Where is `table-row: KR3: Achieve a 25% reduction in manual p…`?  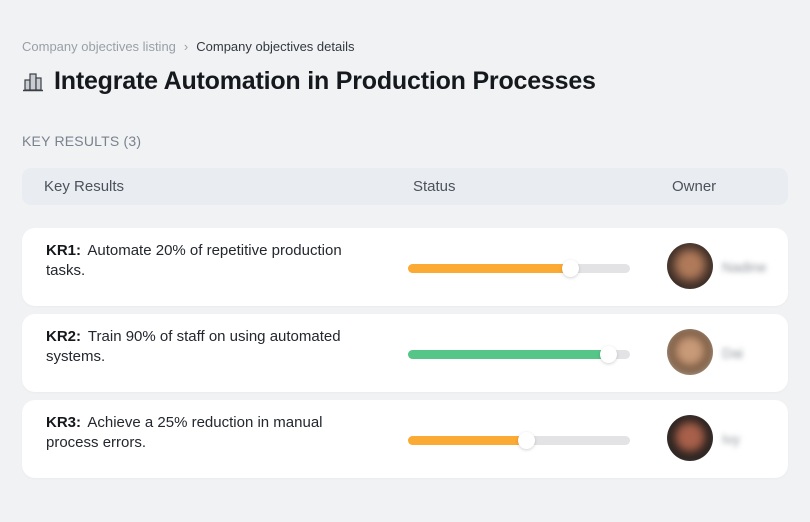
table-row: KR3: Achieve a 25% reduction in manual p… is located at coordinates (405, 439).